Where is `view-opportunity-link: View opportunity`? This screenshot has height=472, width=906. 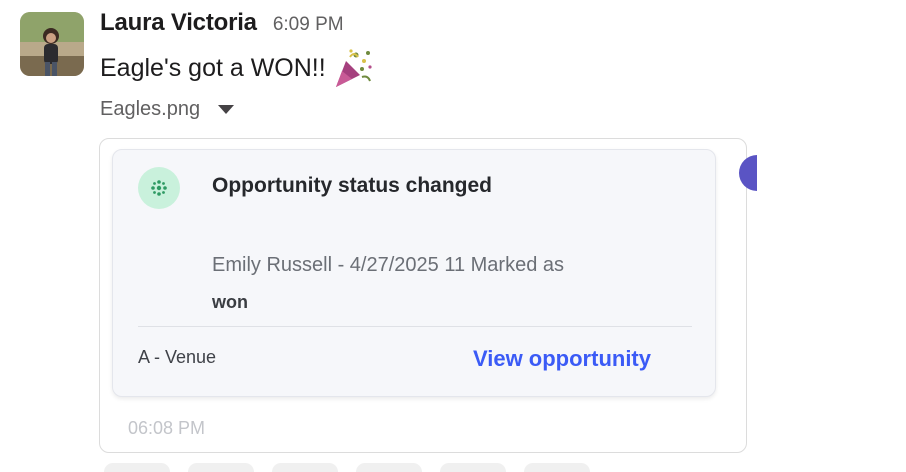 view-opportunity-link: View opportunity is located at coordinates (562, 359).